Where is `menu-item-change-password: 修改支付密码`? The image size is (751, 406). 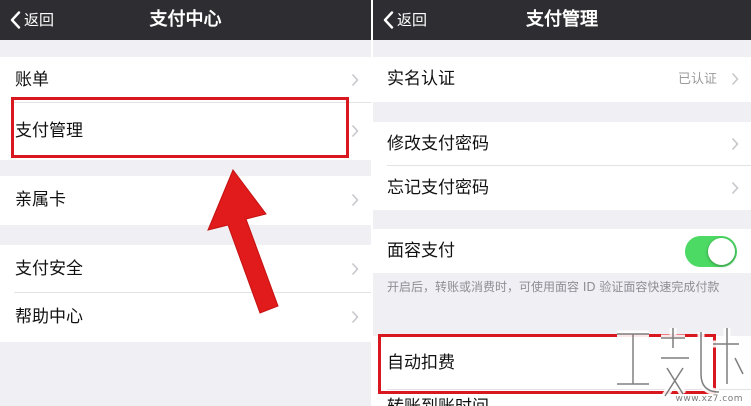
menu-item-change-password: 修改支付密码 is located at coordinates (562, 144).